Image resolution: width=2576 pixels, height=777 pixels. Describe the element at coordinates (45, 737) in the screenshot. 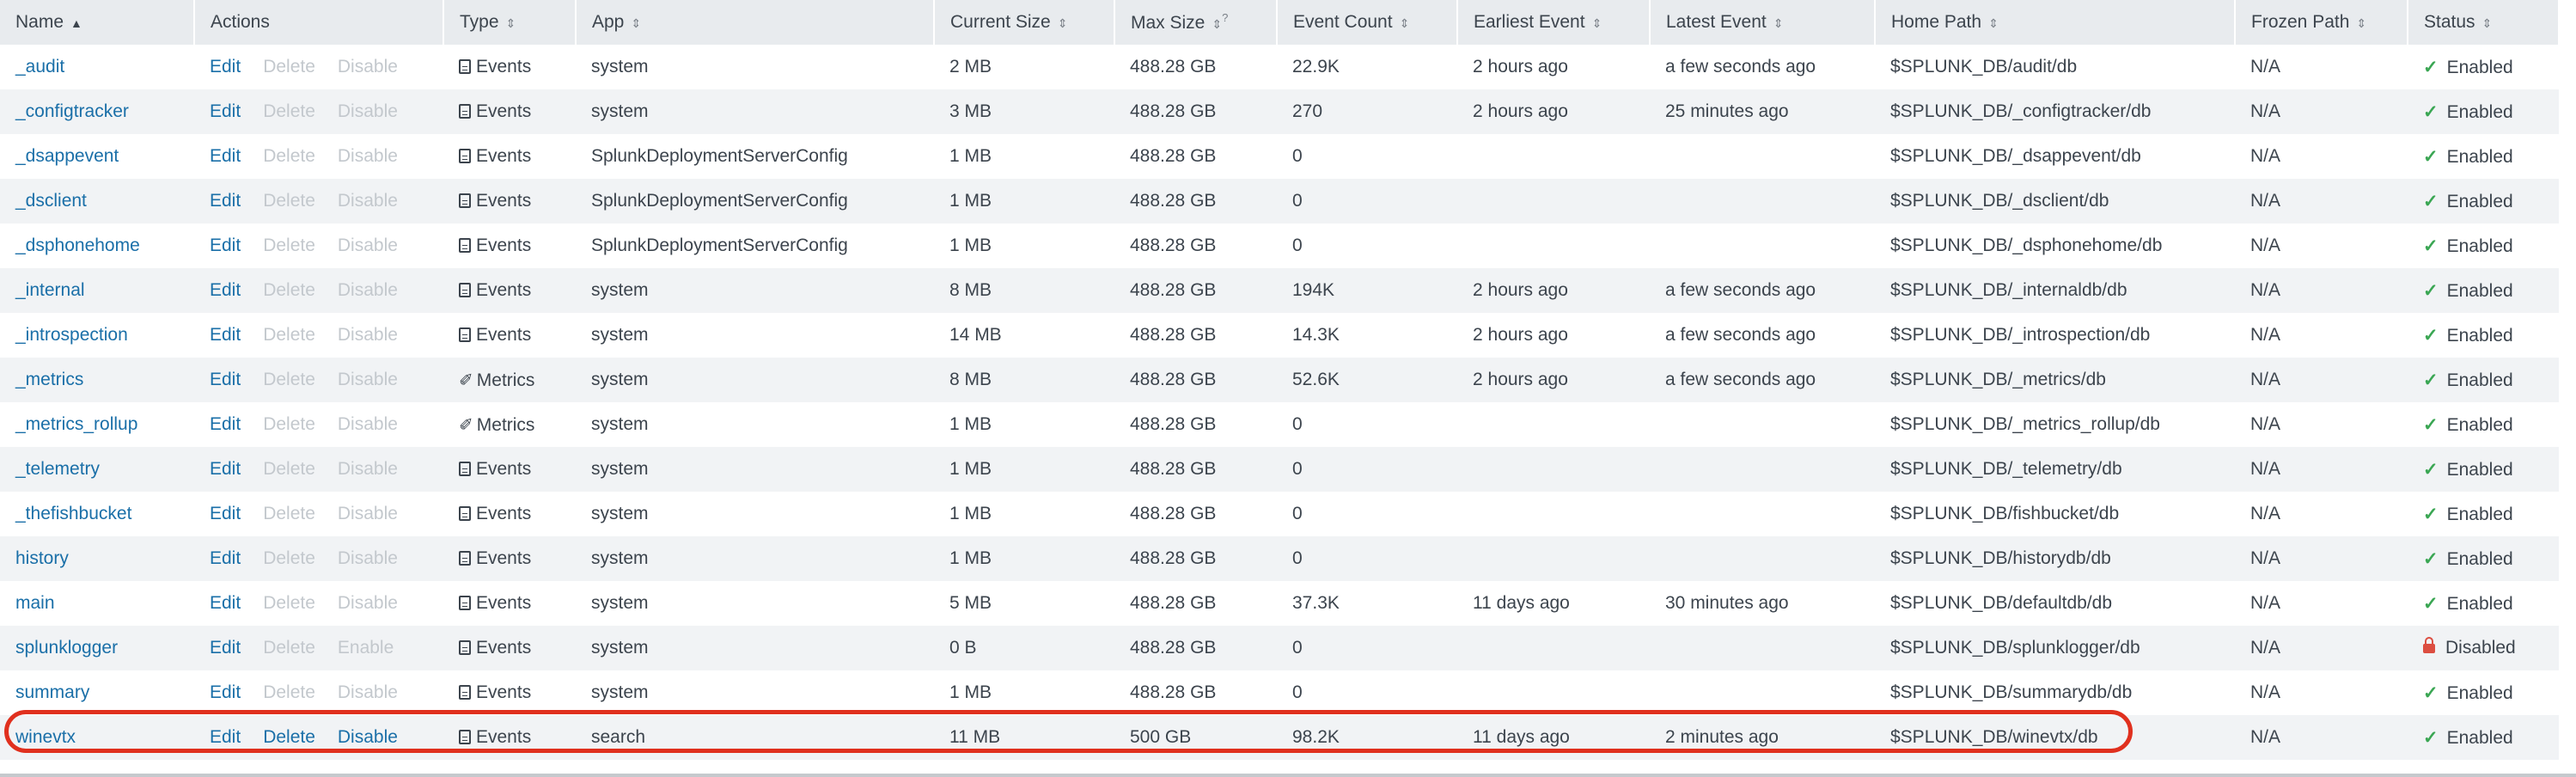

I see `index-name-link: winevtx` at that location.